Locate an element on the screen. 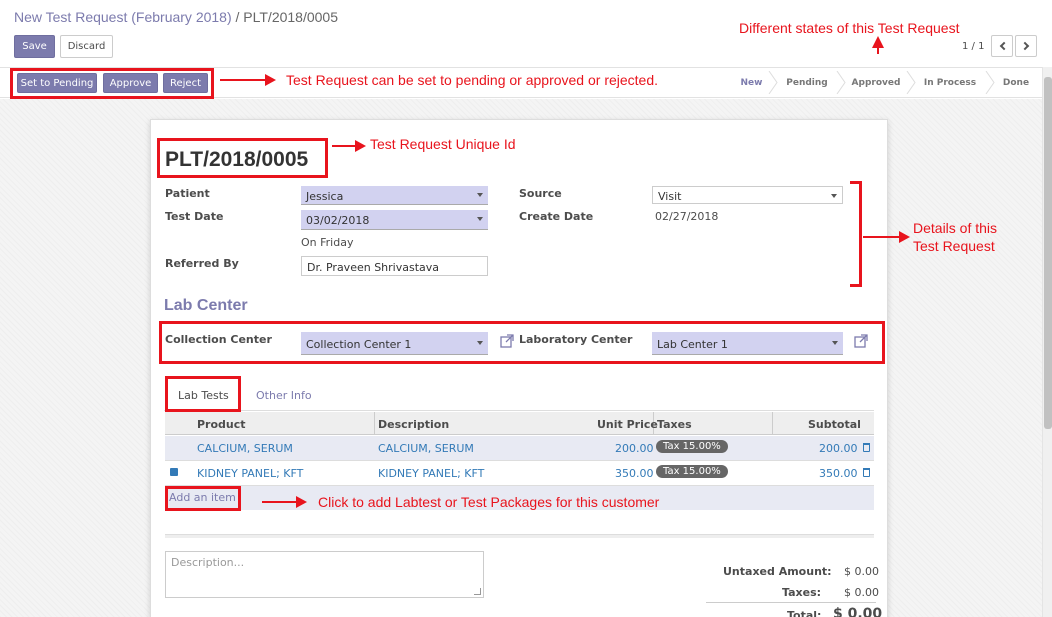 Image resolution: width=1052 pixels, height=617 pixels. untaxed-amount-value: $ 0.00 is located at coordinates (861, 571).